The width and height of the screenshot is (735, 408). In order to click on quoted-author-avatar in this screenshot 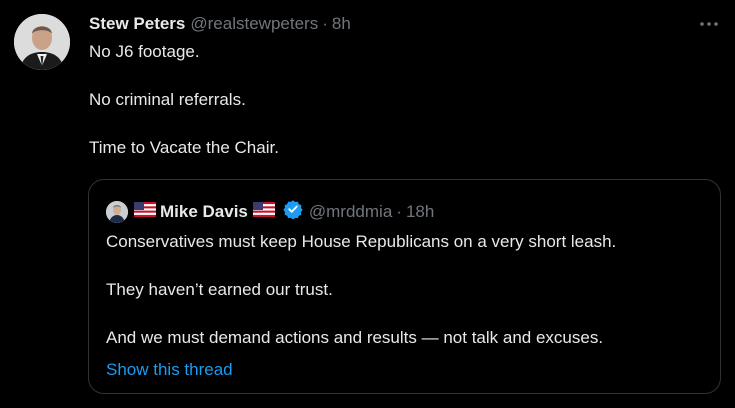, I will do `click(117, 212)`.